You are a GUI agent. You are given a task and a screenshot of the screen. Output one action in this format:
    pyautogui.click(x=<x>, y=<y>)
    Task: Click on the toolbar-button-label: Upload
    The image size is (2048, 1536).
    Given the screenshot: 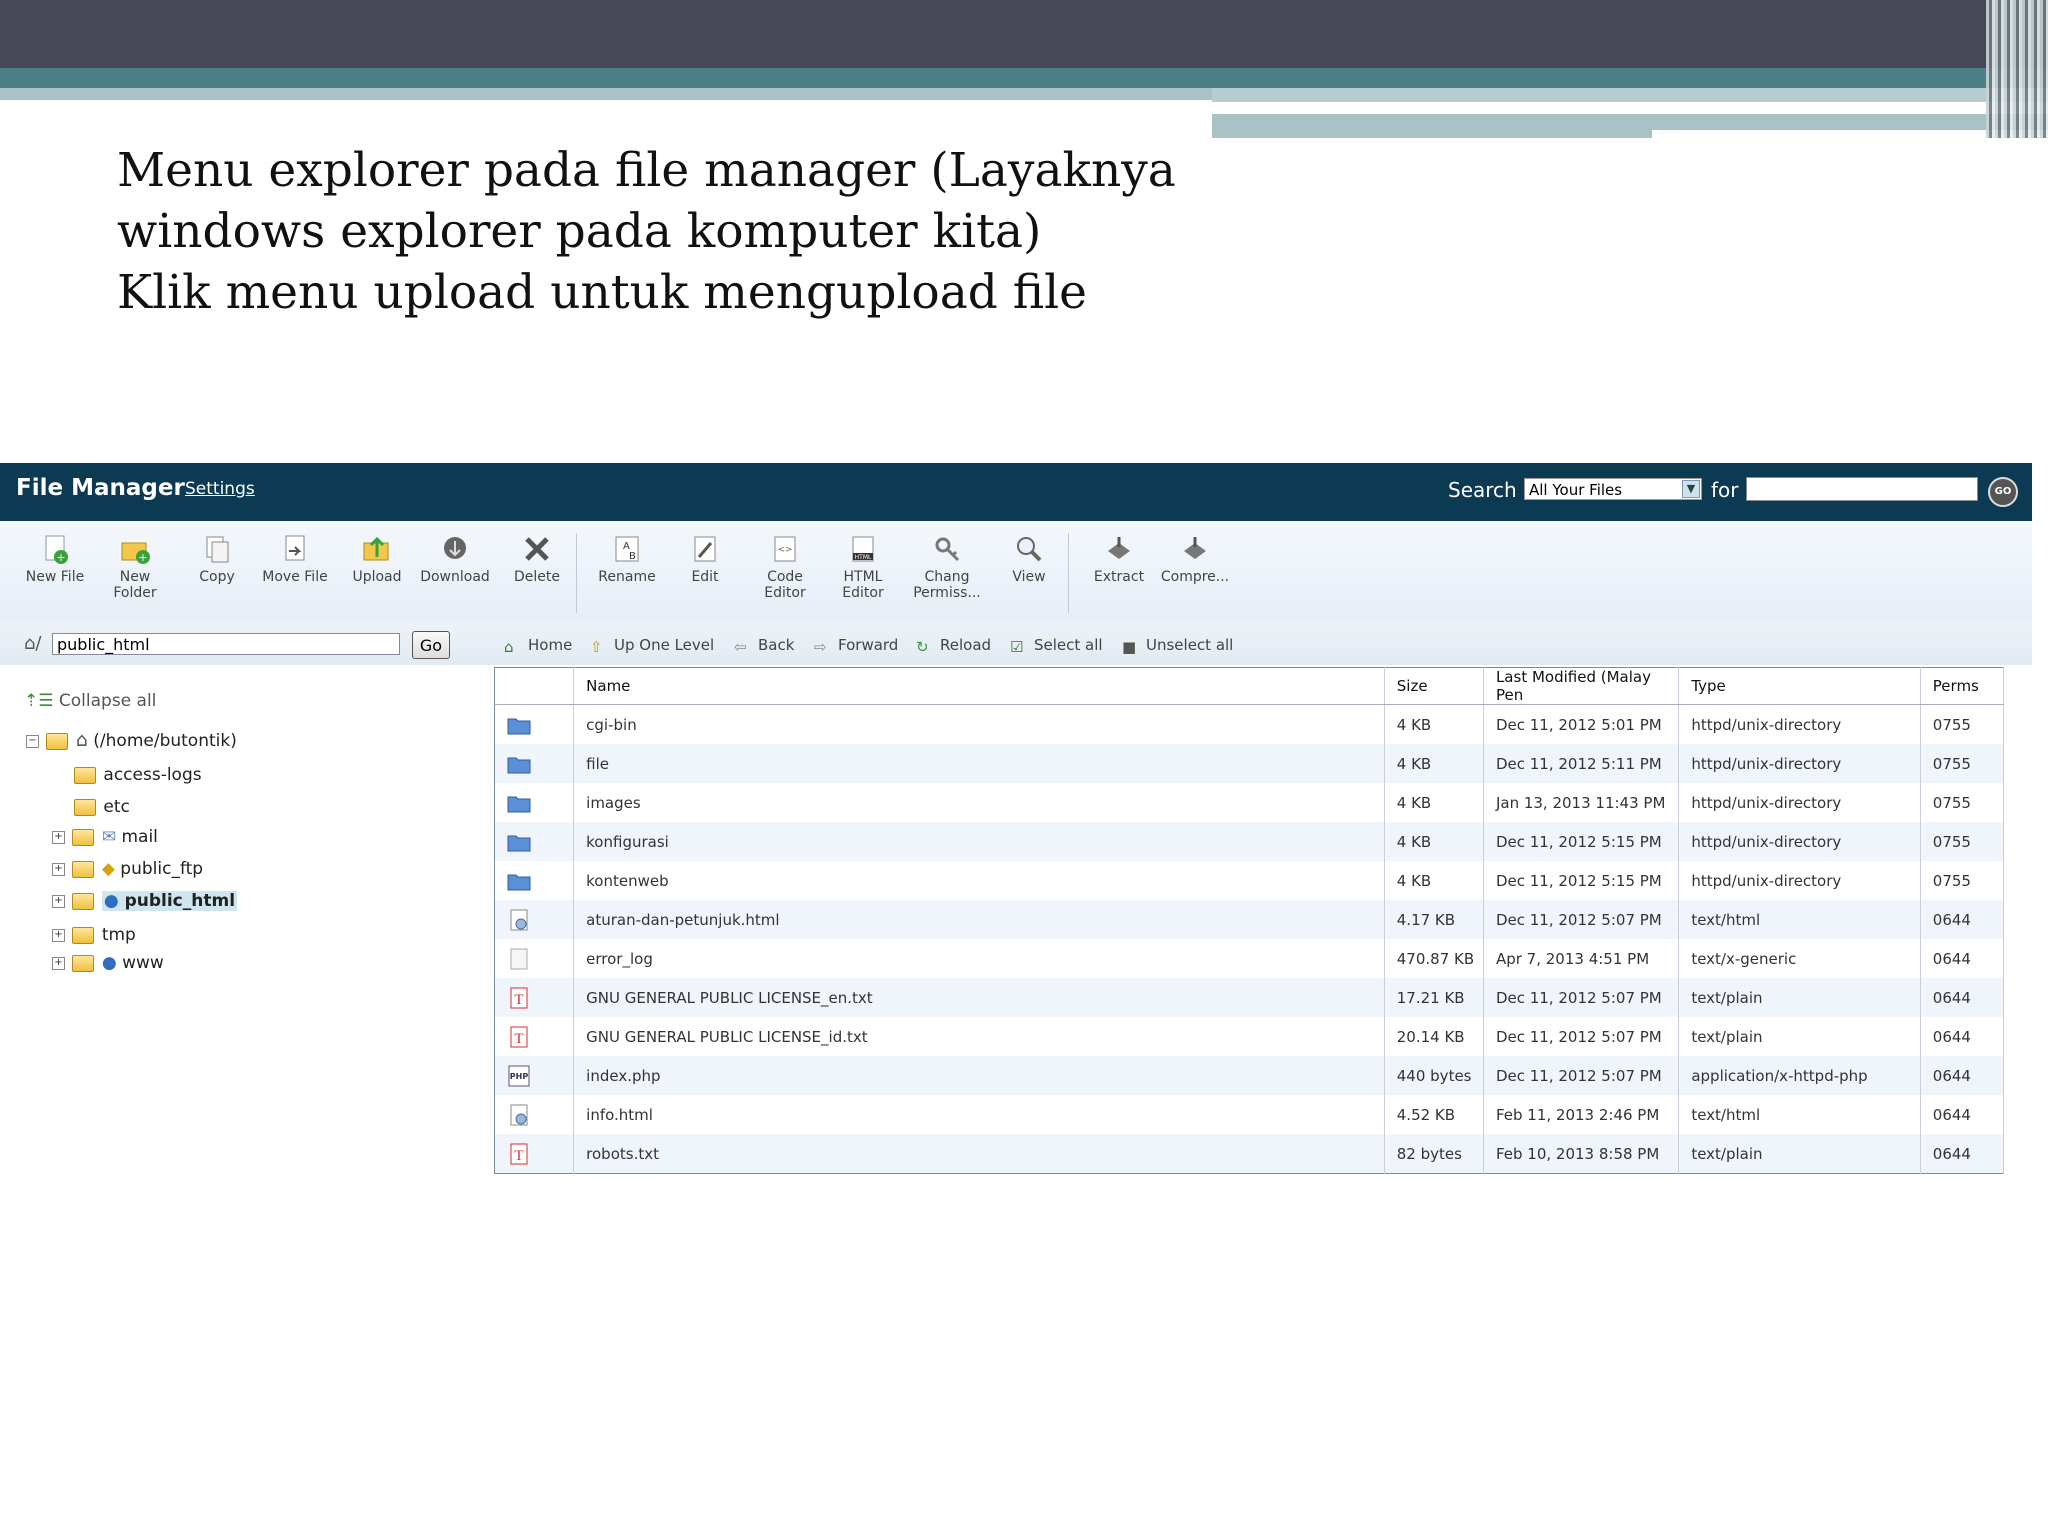 What is the action you would take?
    pyautogui.click(x=377, y=577)
    